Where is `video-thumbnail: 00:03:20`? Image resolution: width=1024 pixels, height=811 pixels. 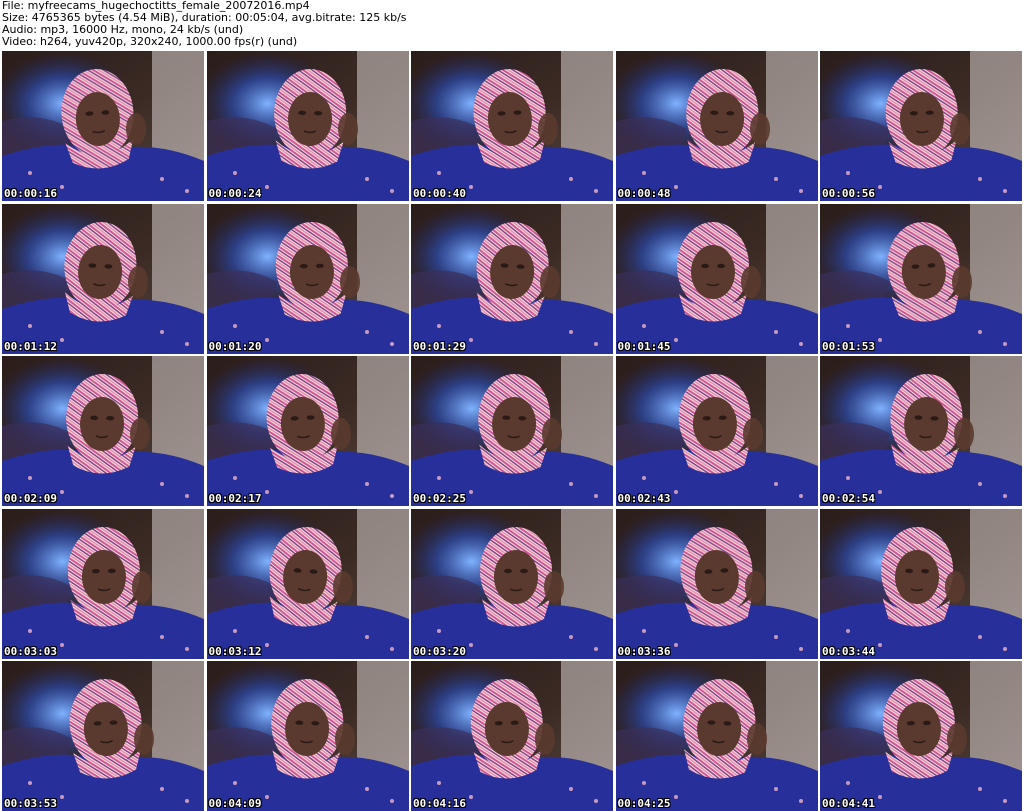 video-thumbnail: 00:03:20 is located at coordinates (512, 583).